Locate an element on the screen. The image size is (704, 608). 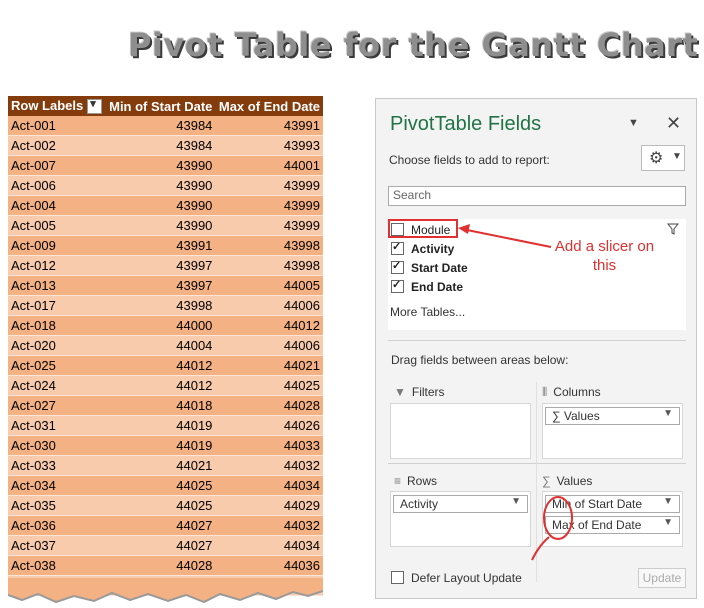
row-label-cell: Act-007 is located at coordinates (57, 165).